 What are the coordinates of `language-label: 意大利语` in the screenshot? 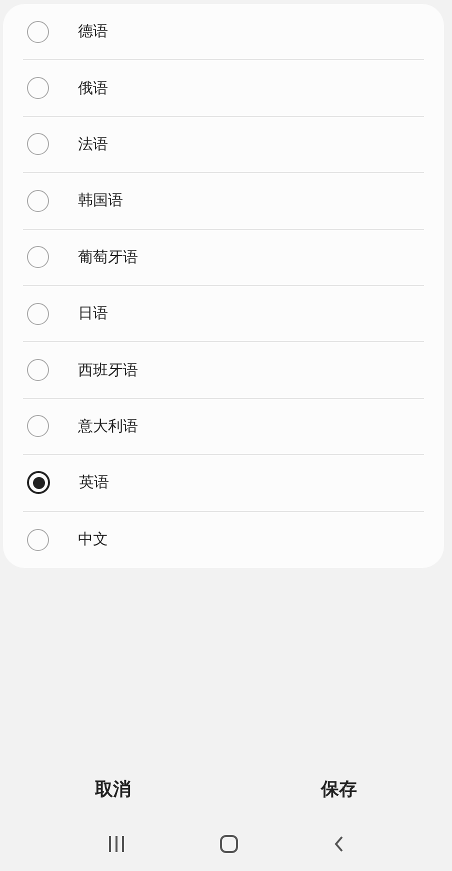 It's located at (108, 426).